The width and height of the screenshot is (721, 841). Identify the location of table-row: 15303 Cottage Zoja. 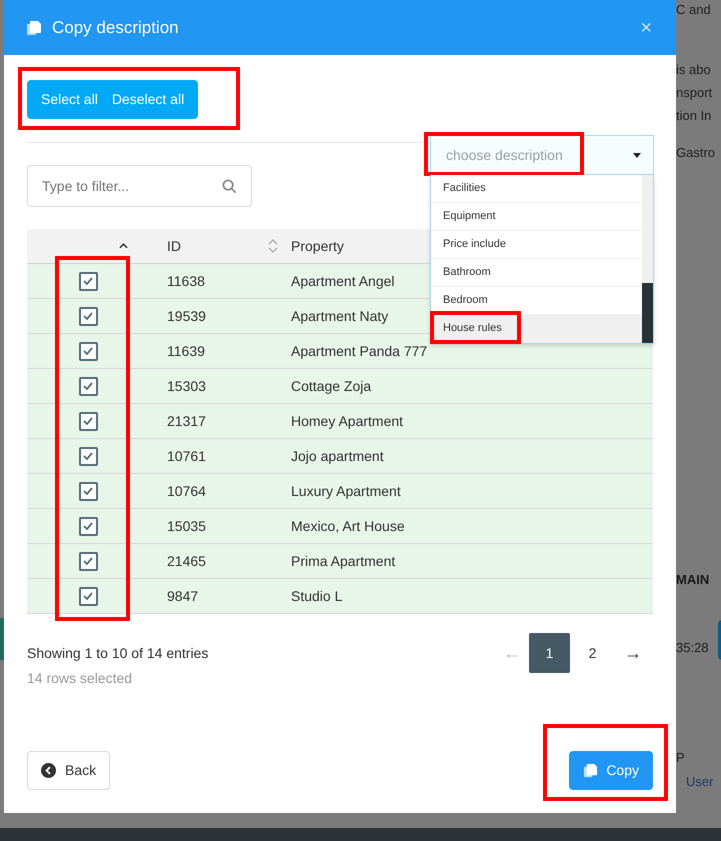
(340, 386).